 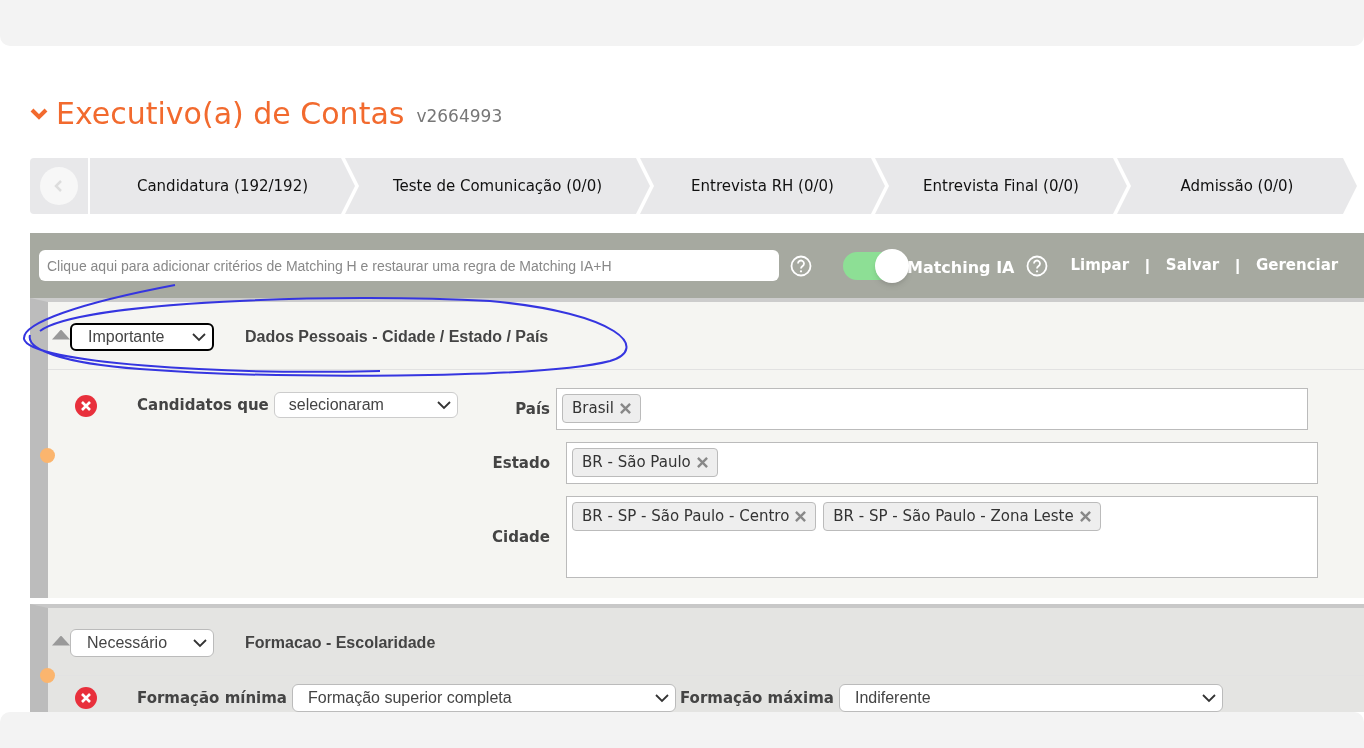 I want to click on chevron-down-icon, so click(x=39, y=114).